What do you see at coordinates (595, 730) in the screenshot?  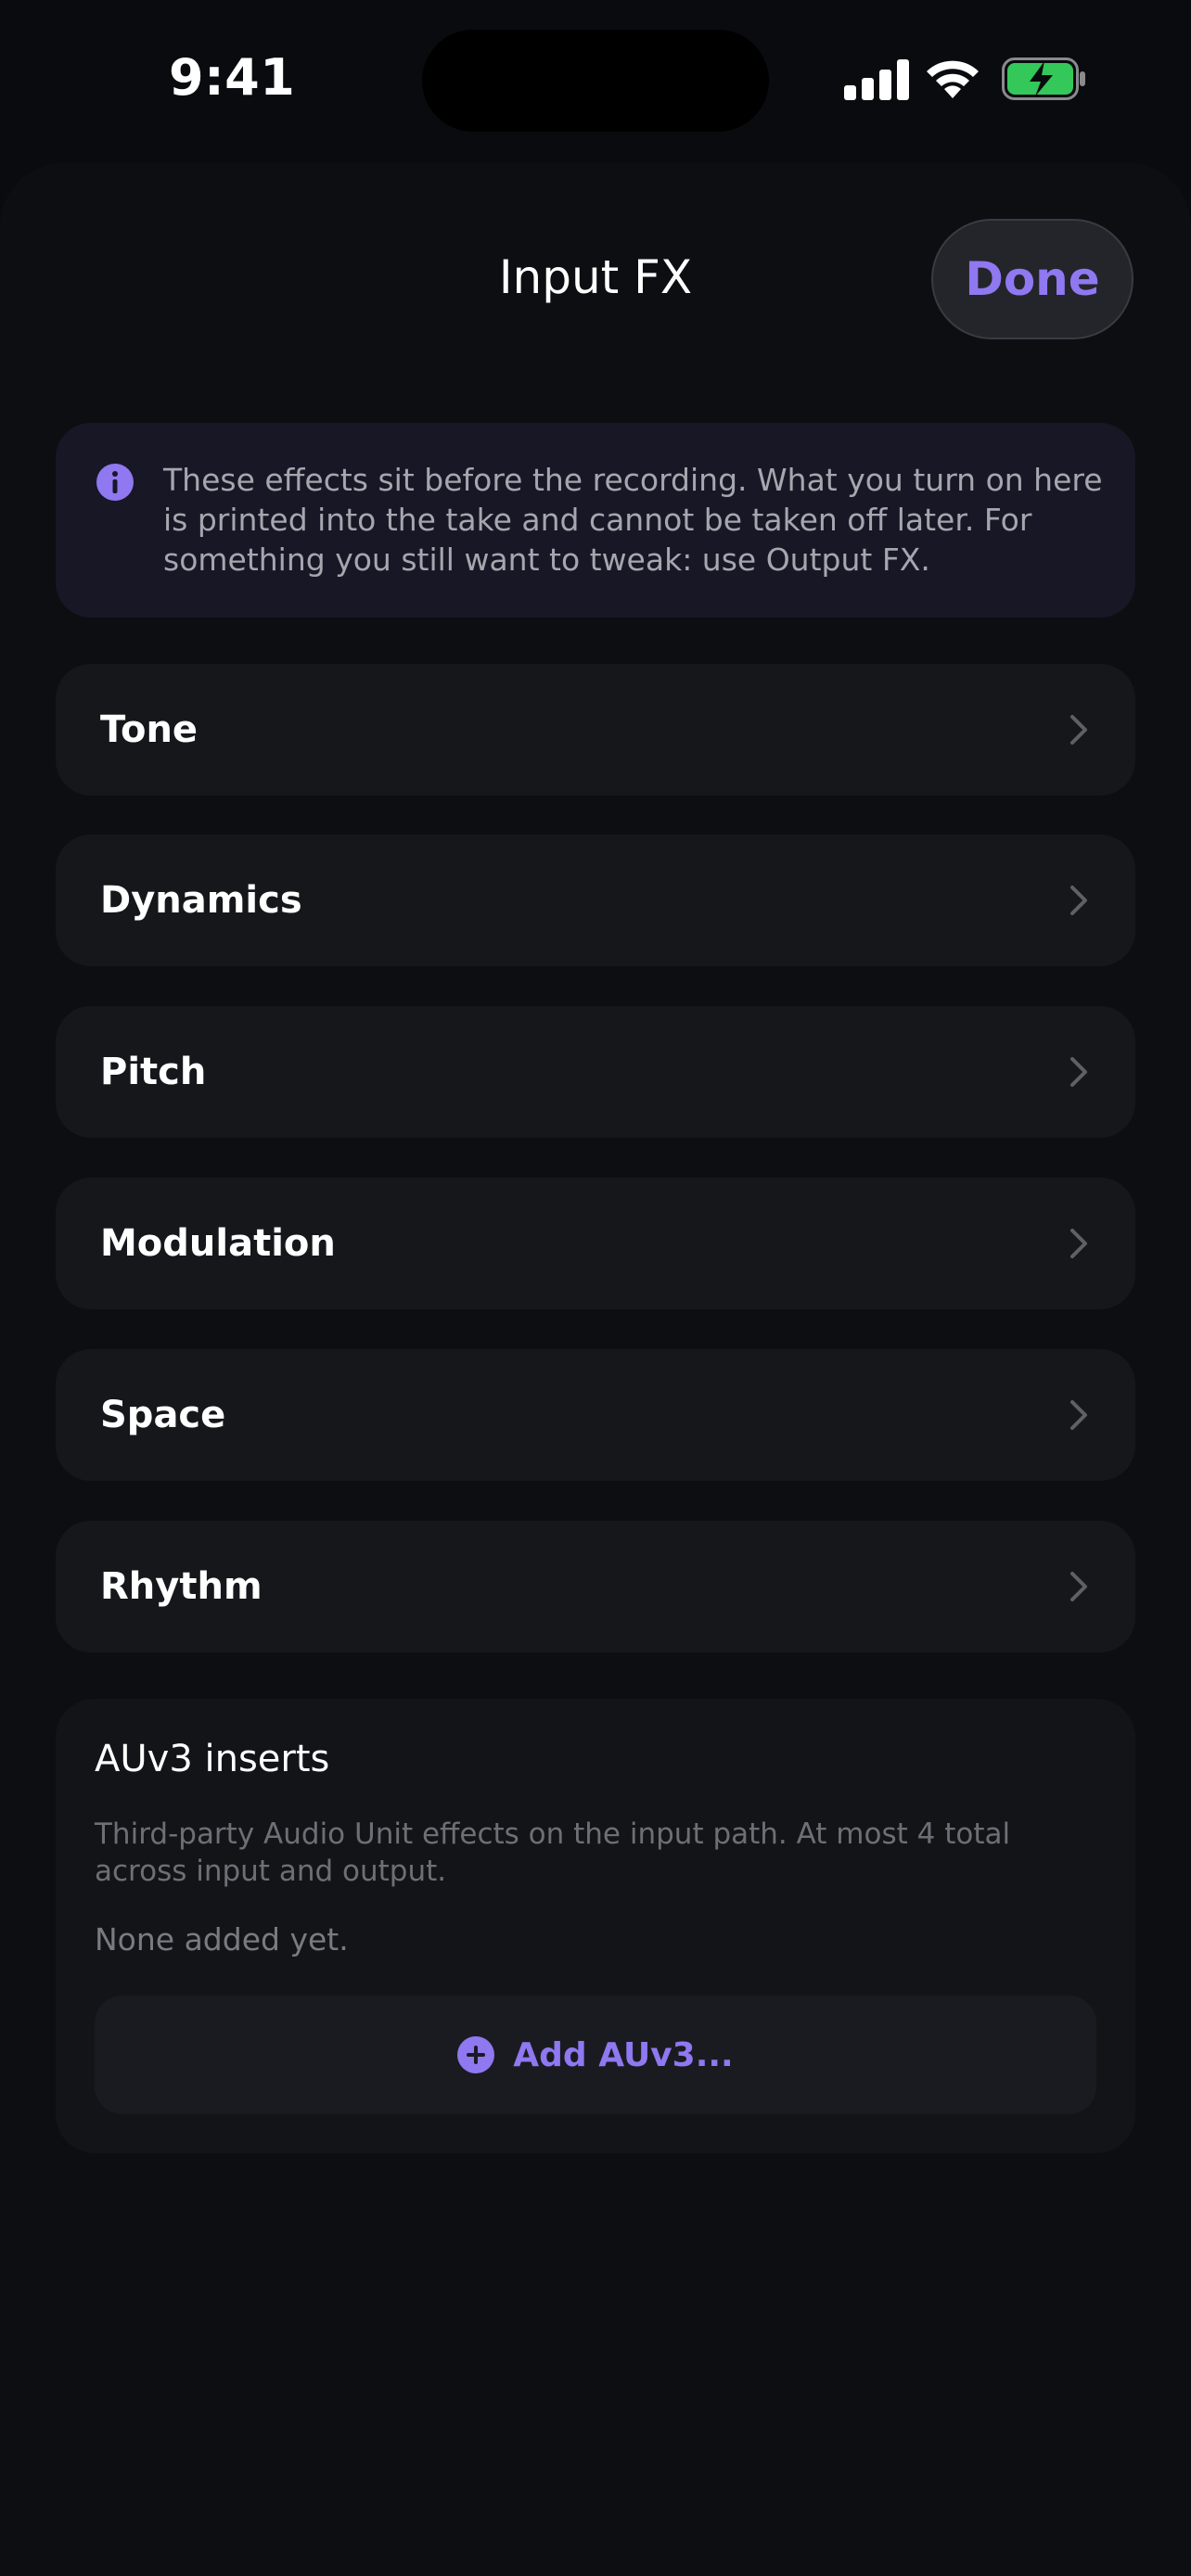 I see `category-row-tone: Tone` at bounding box center [595, 730].